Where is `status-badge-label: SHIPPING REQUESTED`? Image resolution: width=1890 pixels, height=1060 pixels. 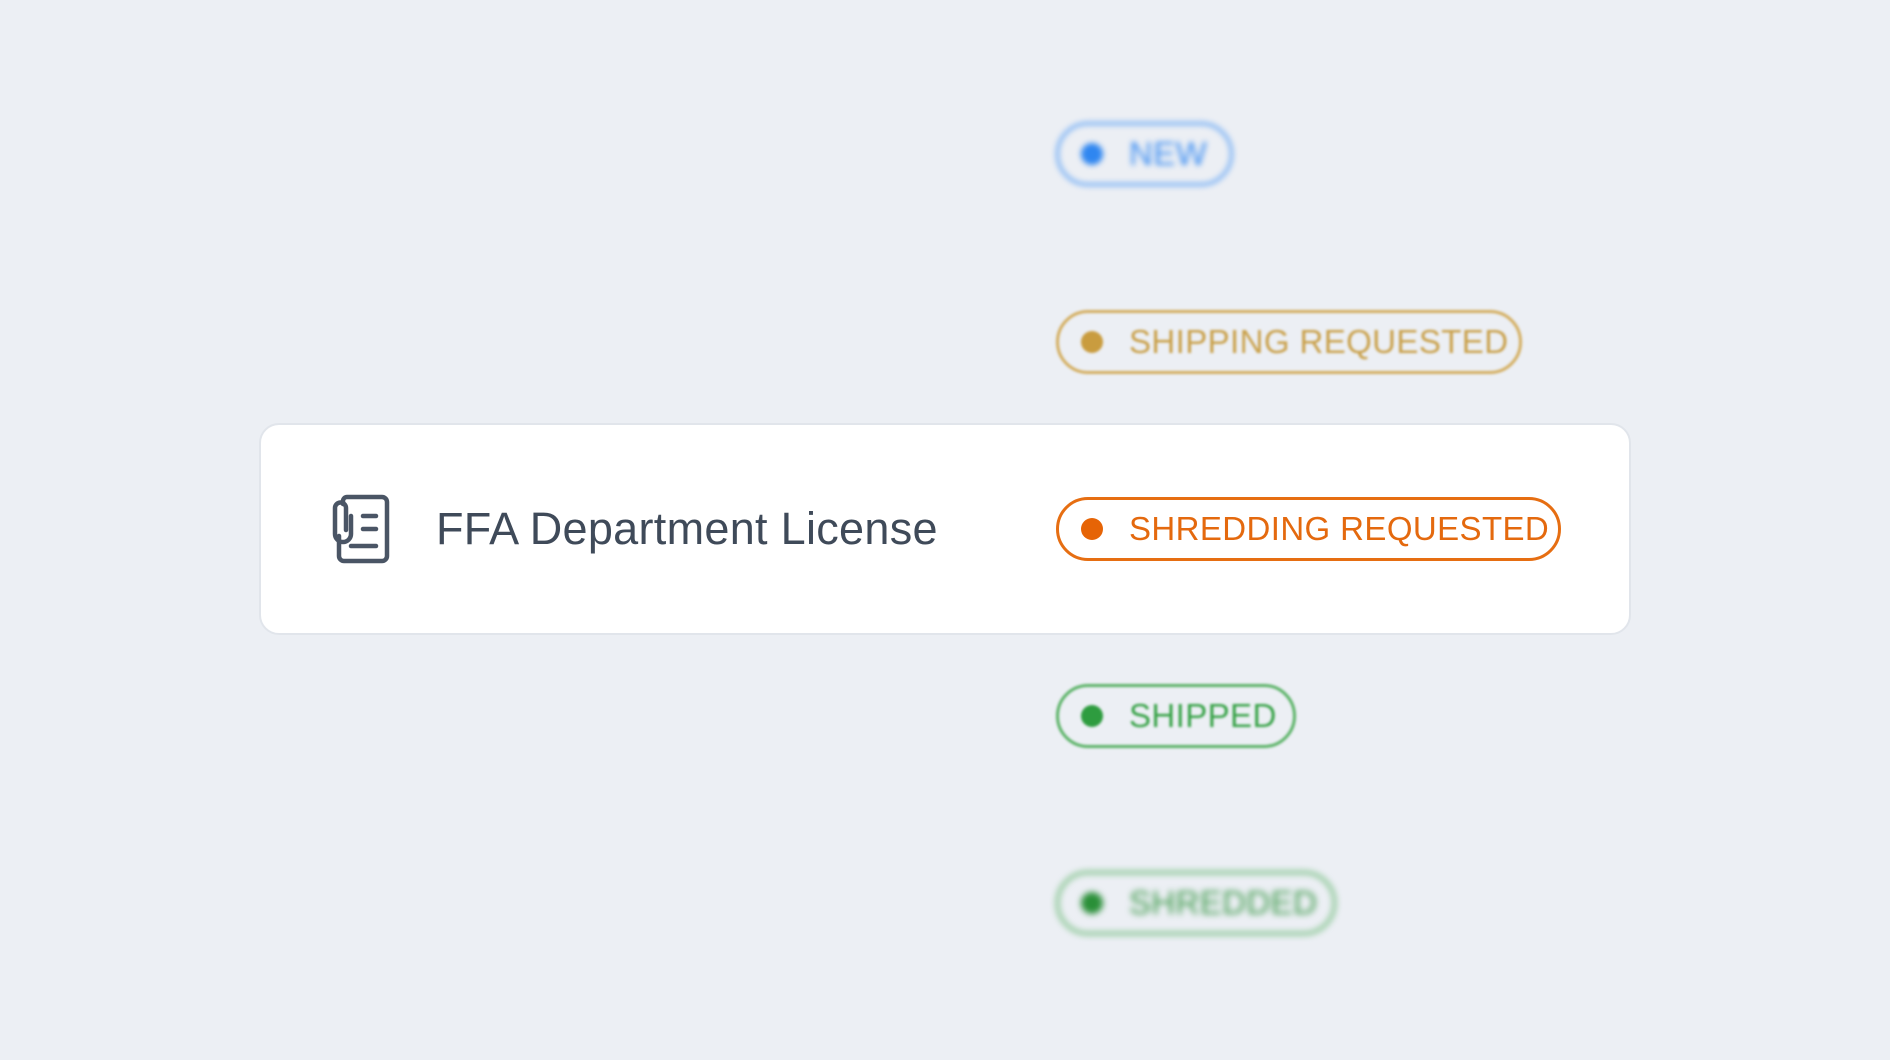
status-badge-label: SHIPPING REQUESTED is located at coordinates (1319, 341).